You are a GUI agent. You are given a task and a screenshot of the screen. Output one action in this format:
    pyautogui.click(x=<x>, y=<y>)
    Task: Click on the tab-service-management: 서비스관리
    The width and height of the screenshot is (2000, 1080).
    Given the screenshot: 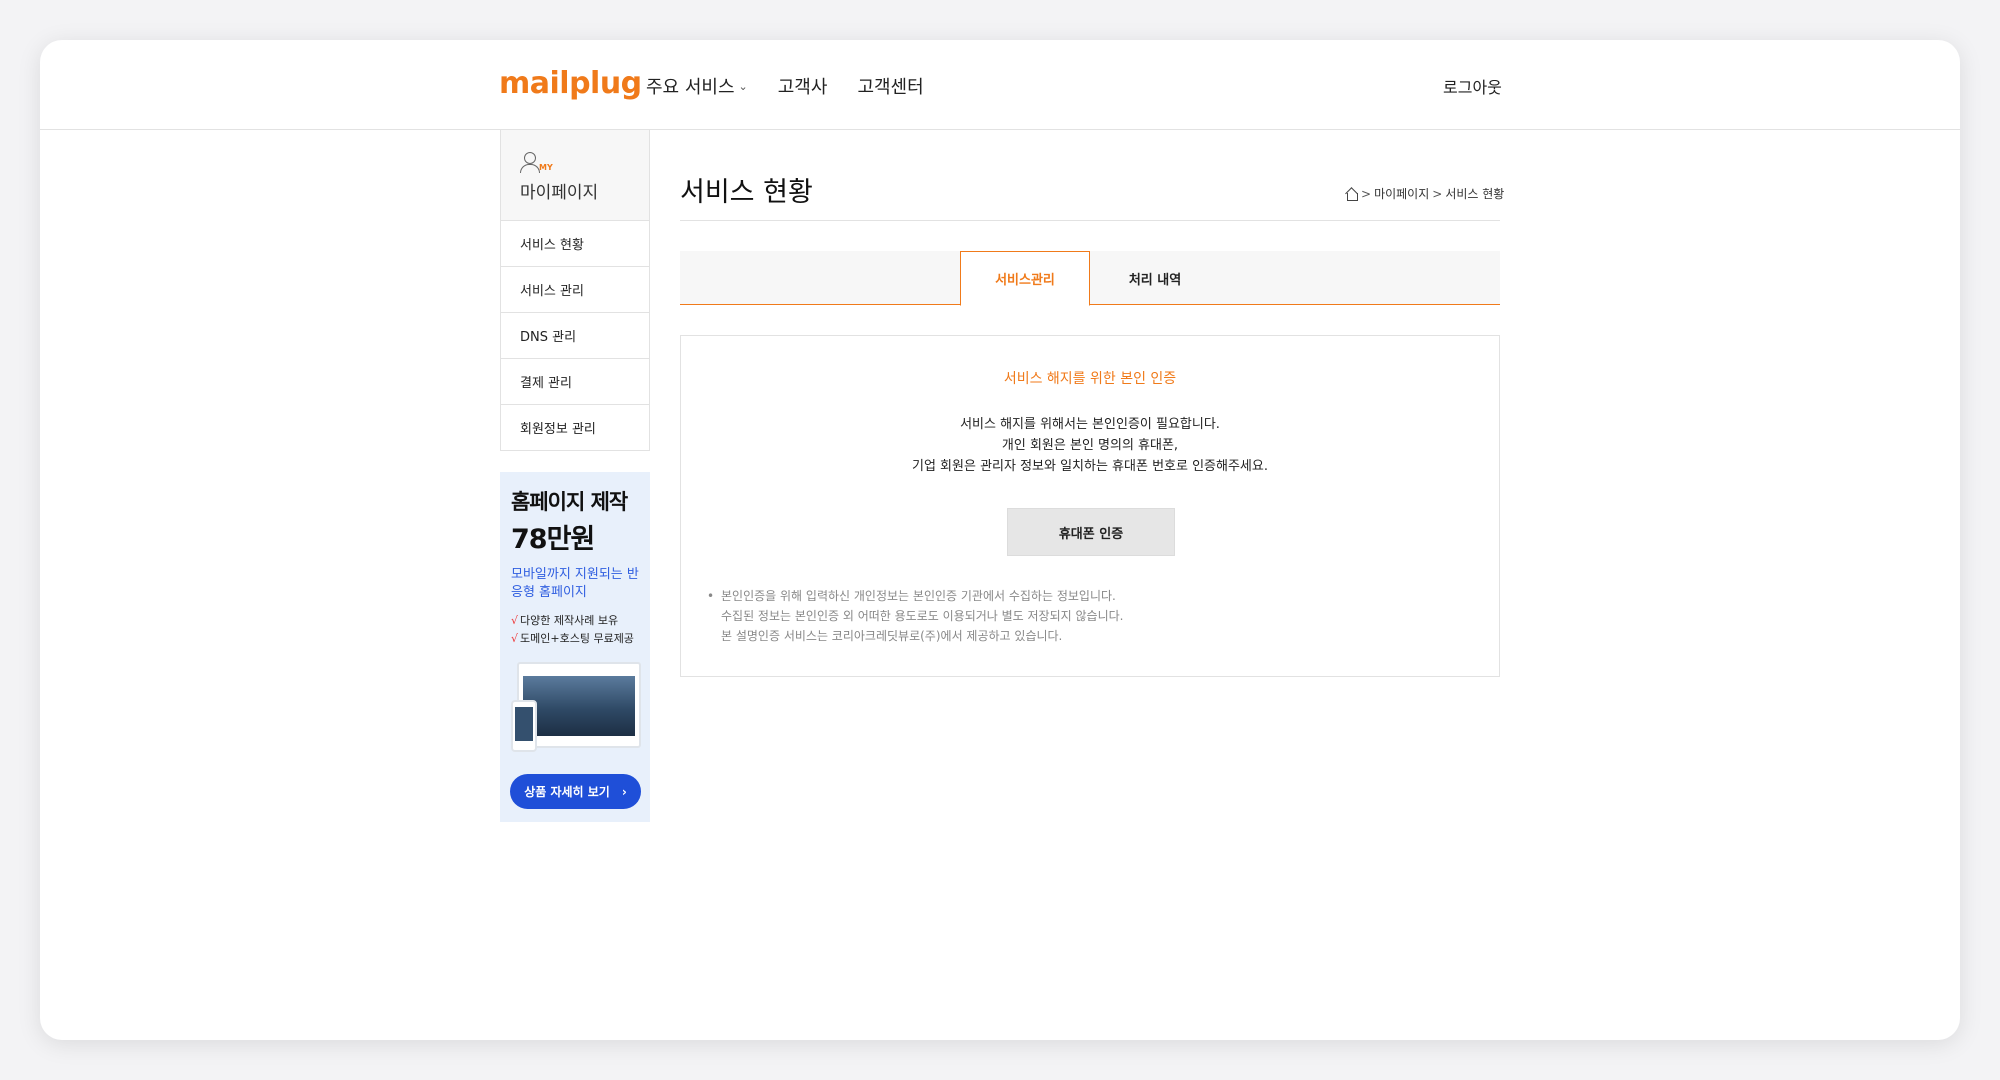 What is the action you would take?
    pyautogui.click(x=1025, y=278)
    